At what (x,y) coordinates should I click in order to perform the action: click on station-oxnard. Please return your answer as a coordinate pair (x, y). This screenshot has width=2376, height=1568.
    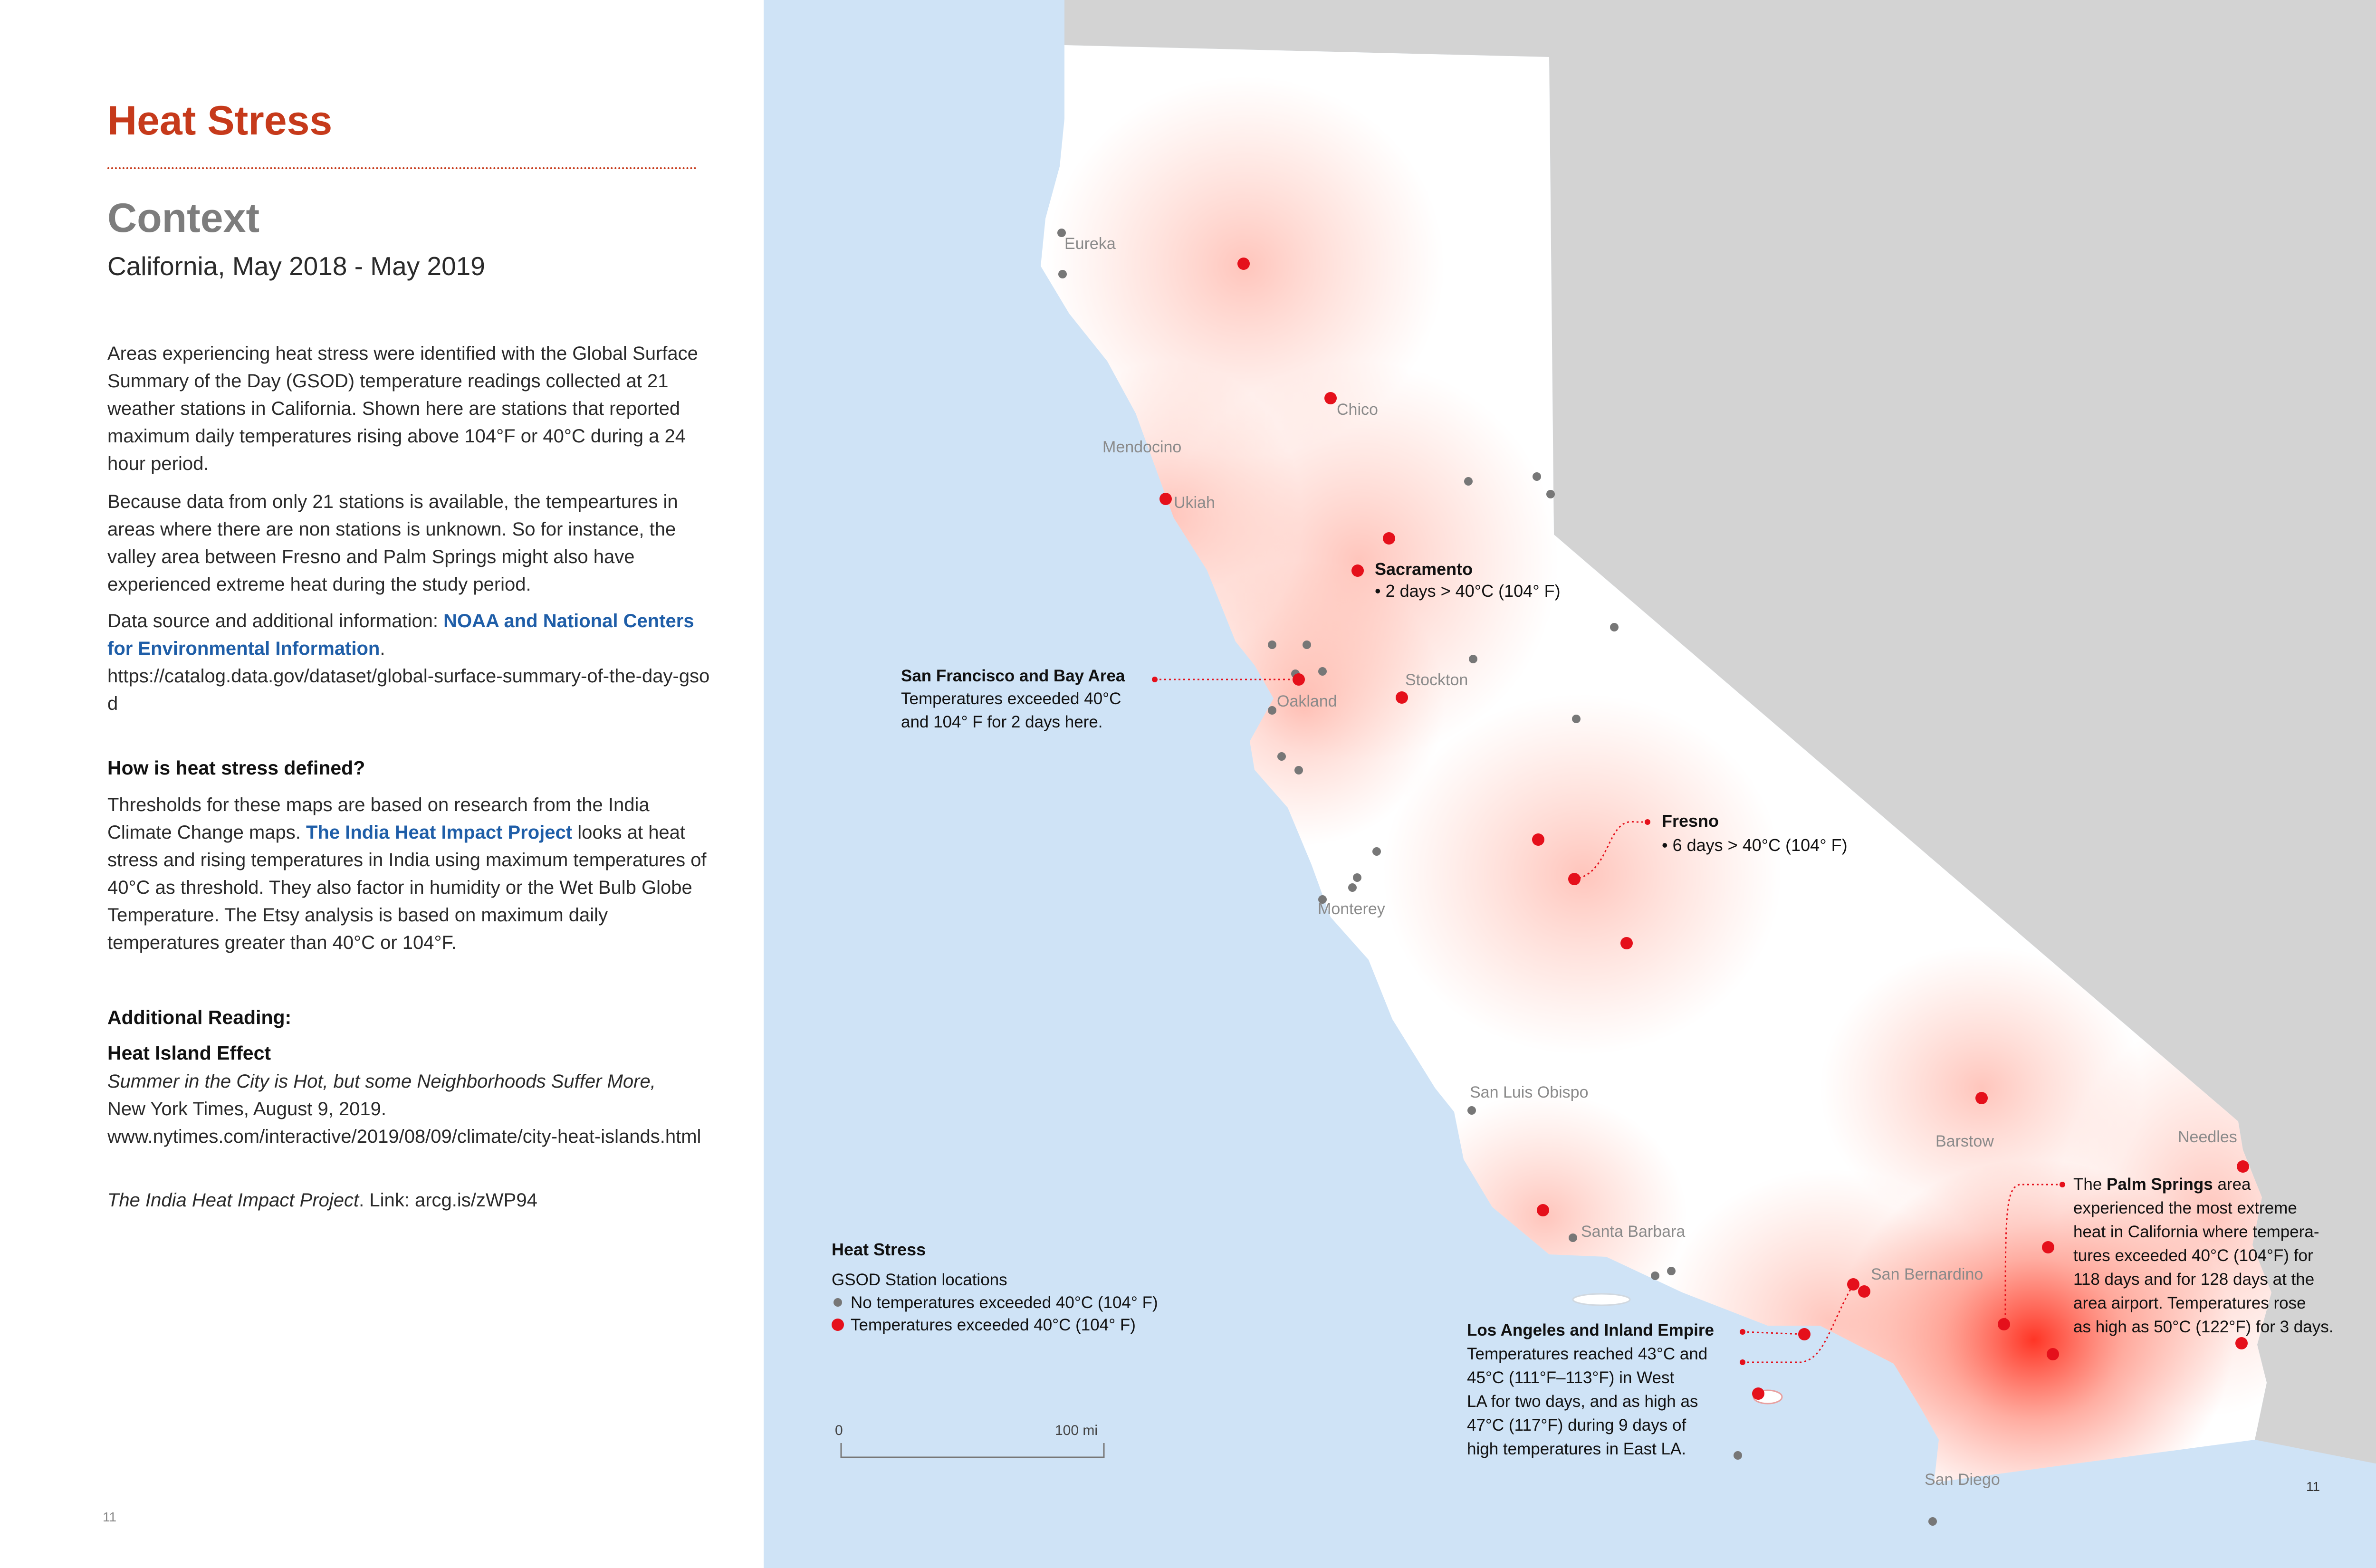
    Looking at the image, I should click on (1655, 1276).